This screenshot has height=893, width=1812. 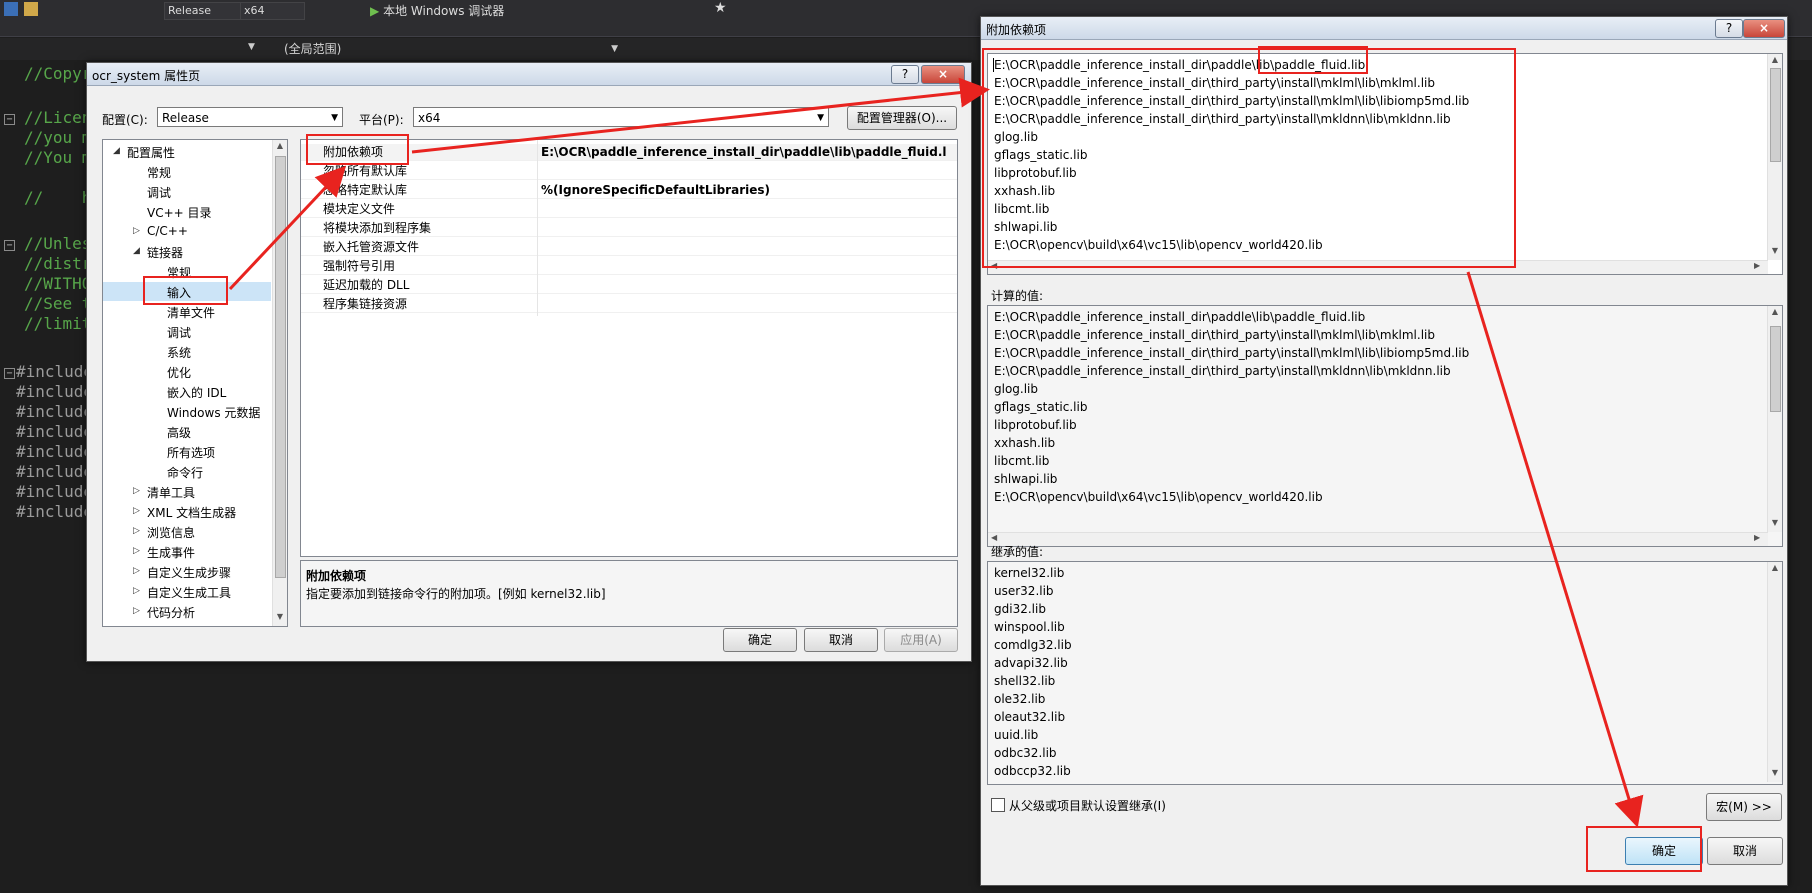 I want to click on arrow-edit-area-to-ok, so click(x=1555, y=549).